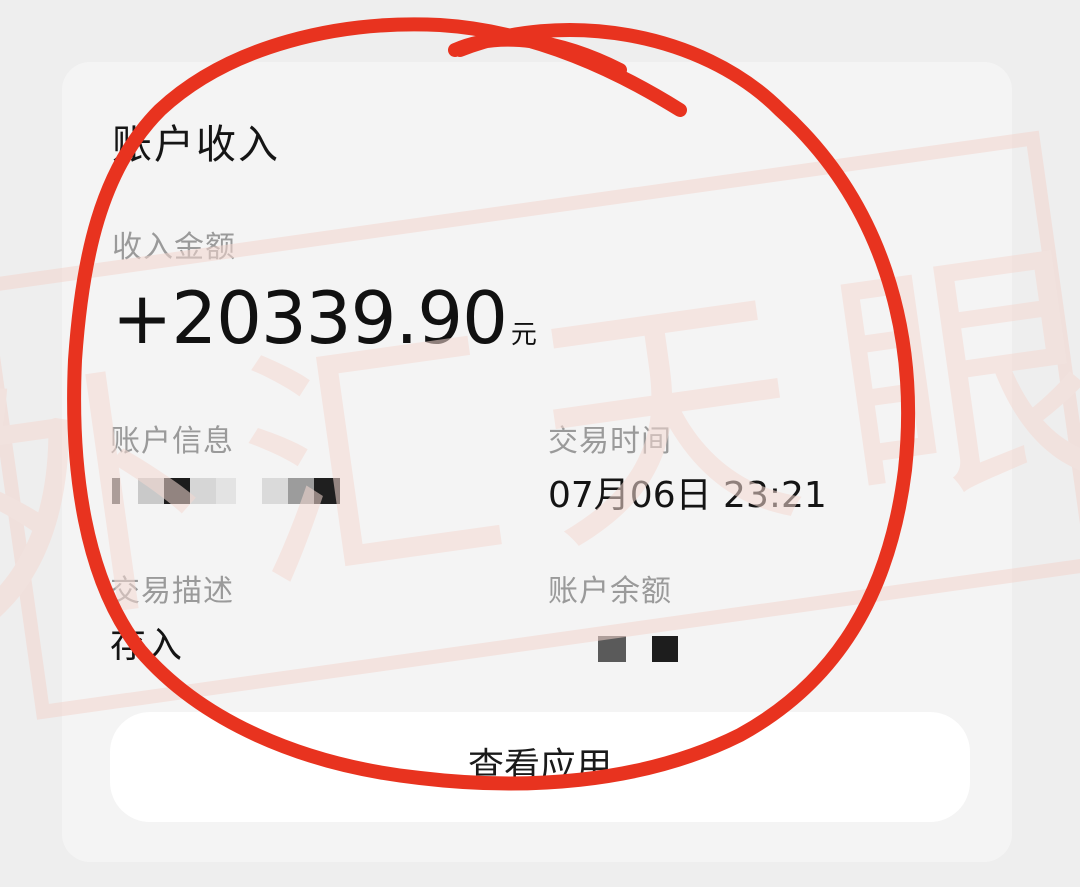 This screenshot has width=1080, height=887. What do you see at coordinates (610, 441) in the screenshot?
I see `trade-time-label: 交易时间` at bounding box center [610, 441].